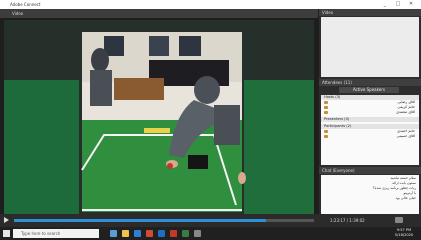  Describe the element at coordinates (370, 119) in the screenshot. I see `presenters-group: Presenters (0)` at that location.